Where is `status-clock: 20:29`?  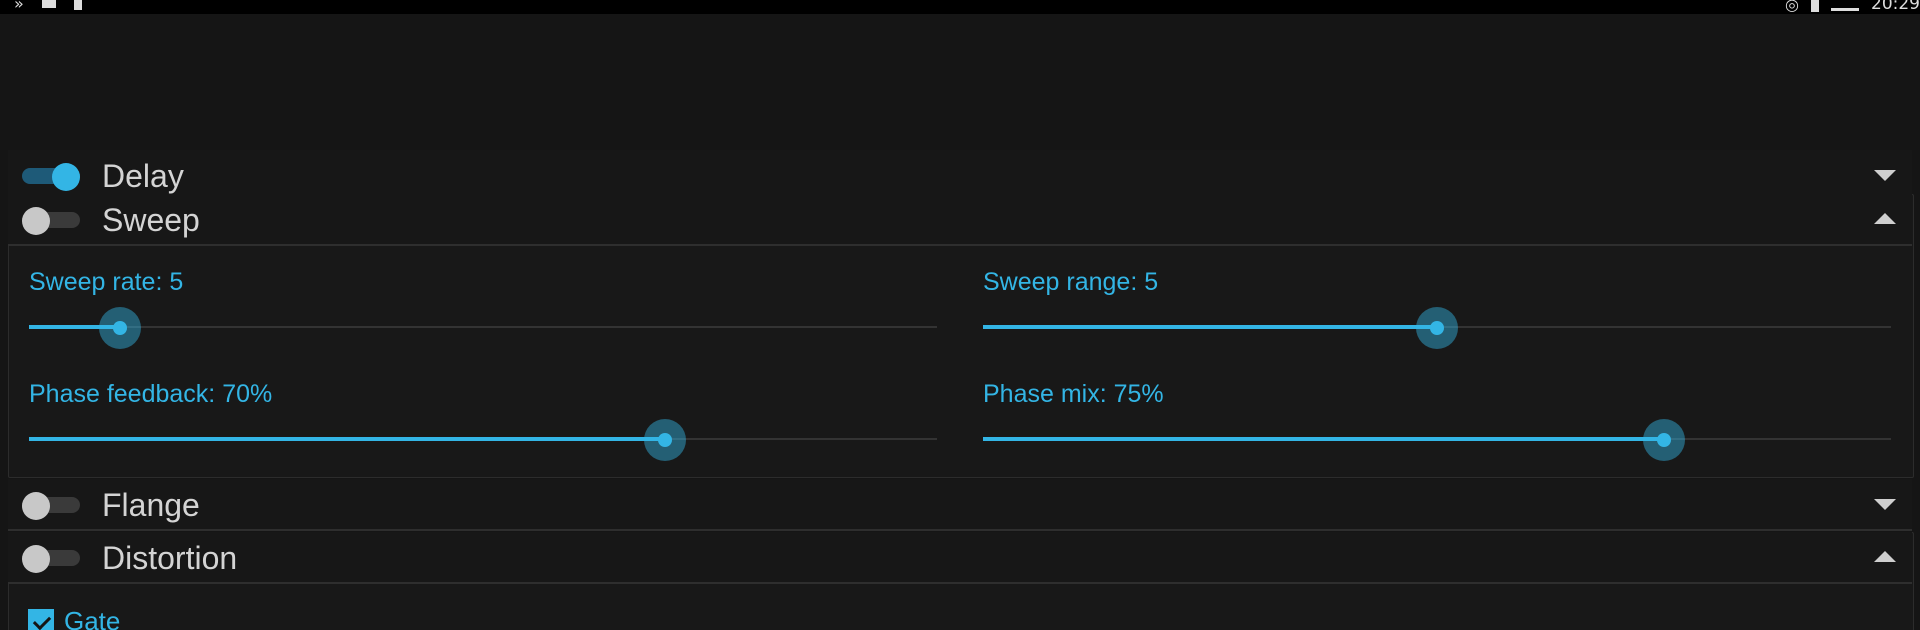
status-clock: 20:29 is located at coordinates (1895, 7).